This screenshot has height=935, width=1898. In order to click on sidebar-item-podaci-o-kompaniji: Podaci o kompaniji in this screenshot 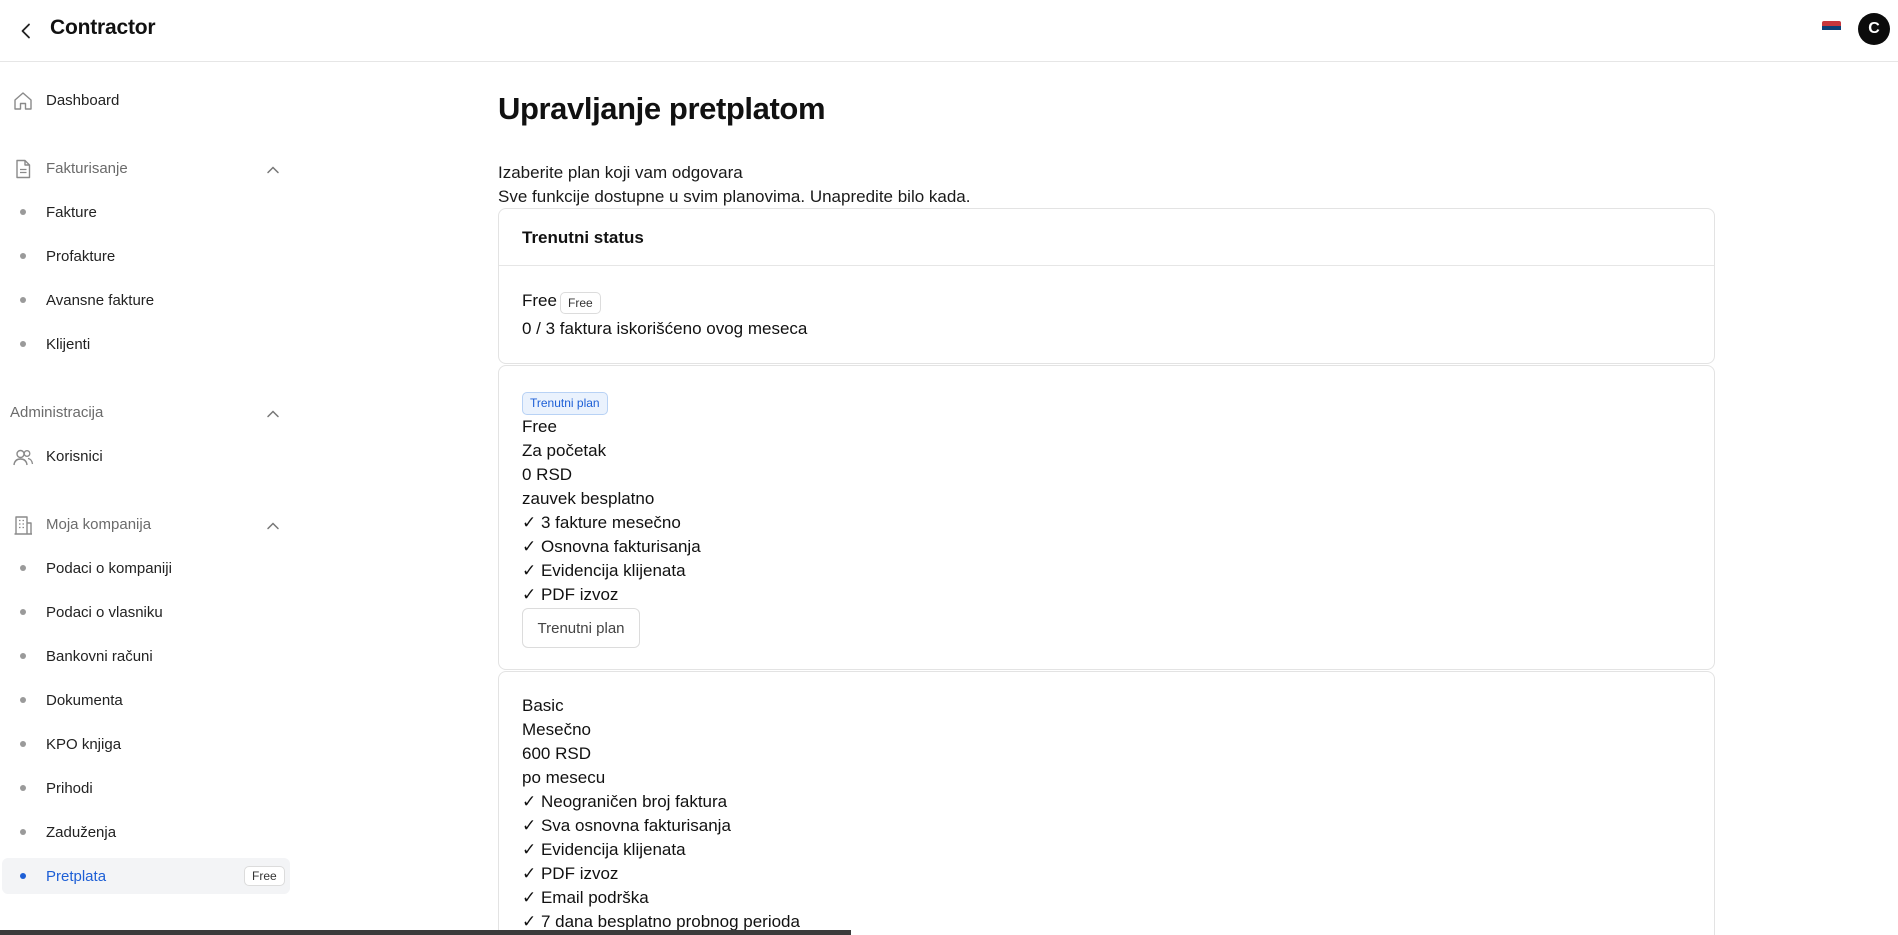, I will do `click(146, 568)`.